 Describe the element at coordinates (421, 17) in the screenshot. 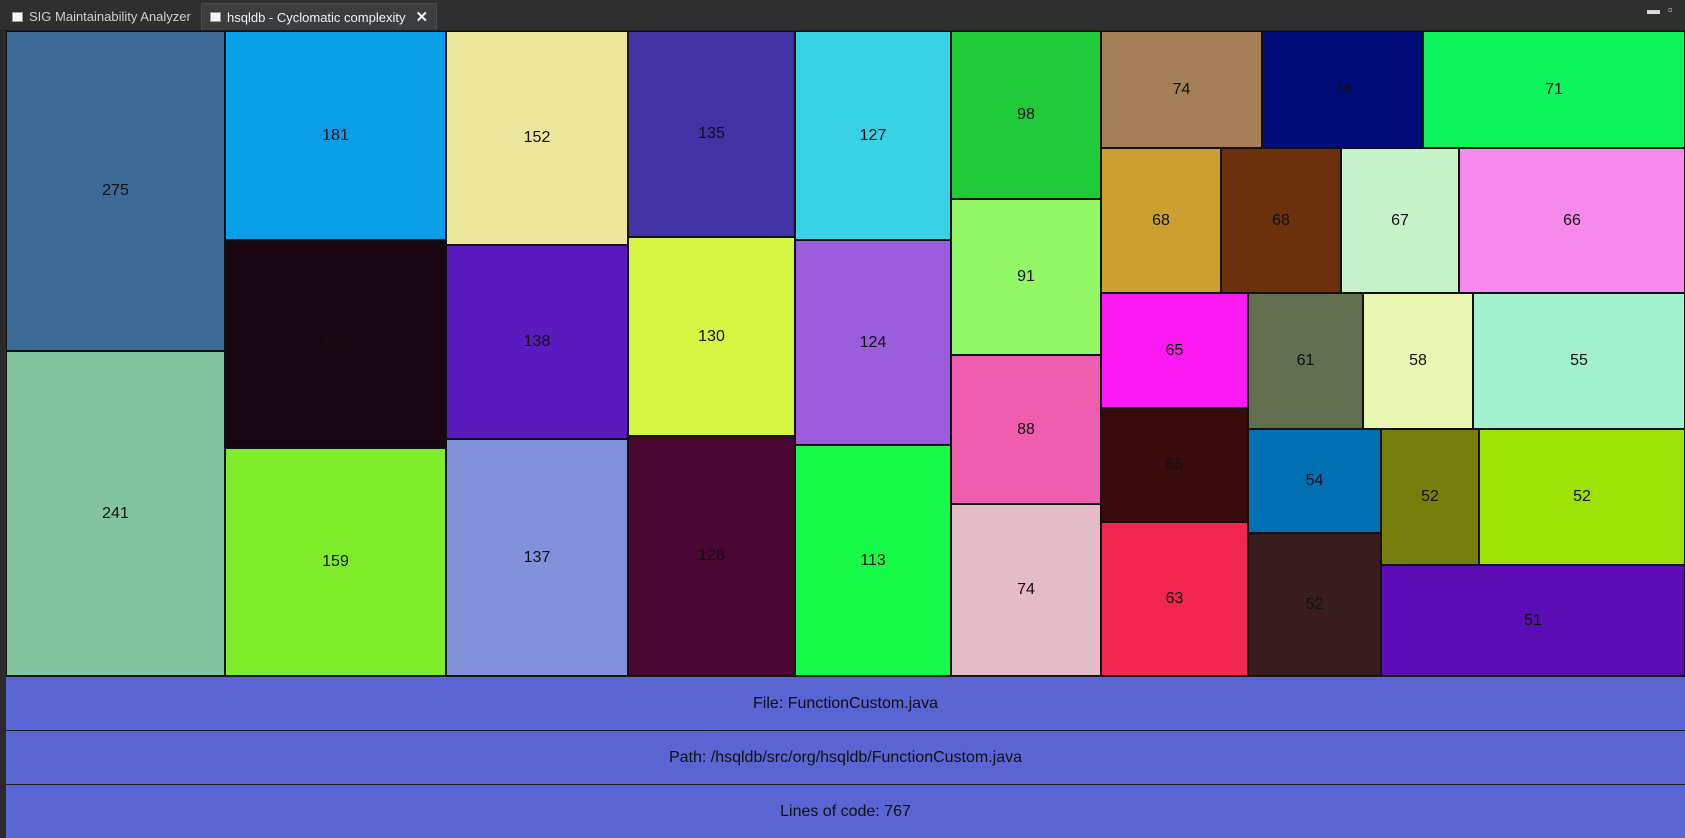

I see `close-icon: ✕` at that location.